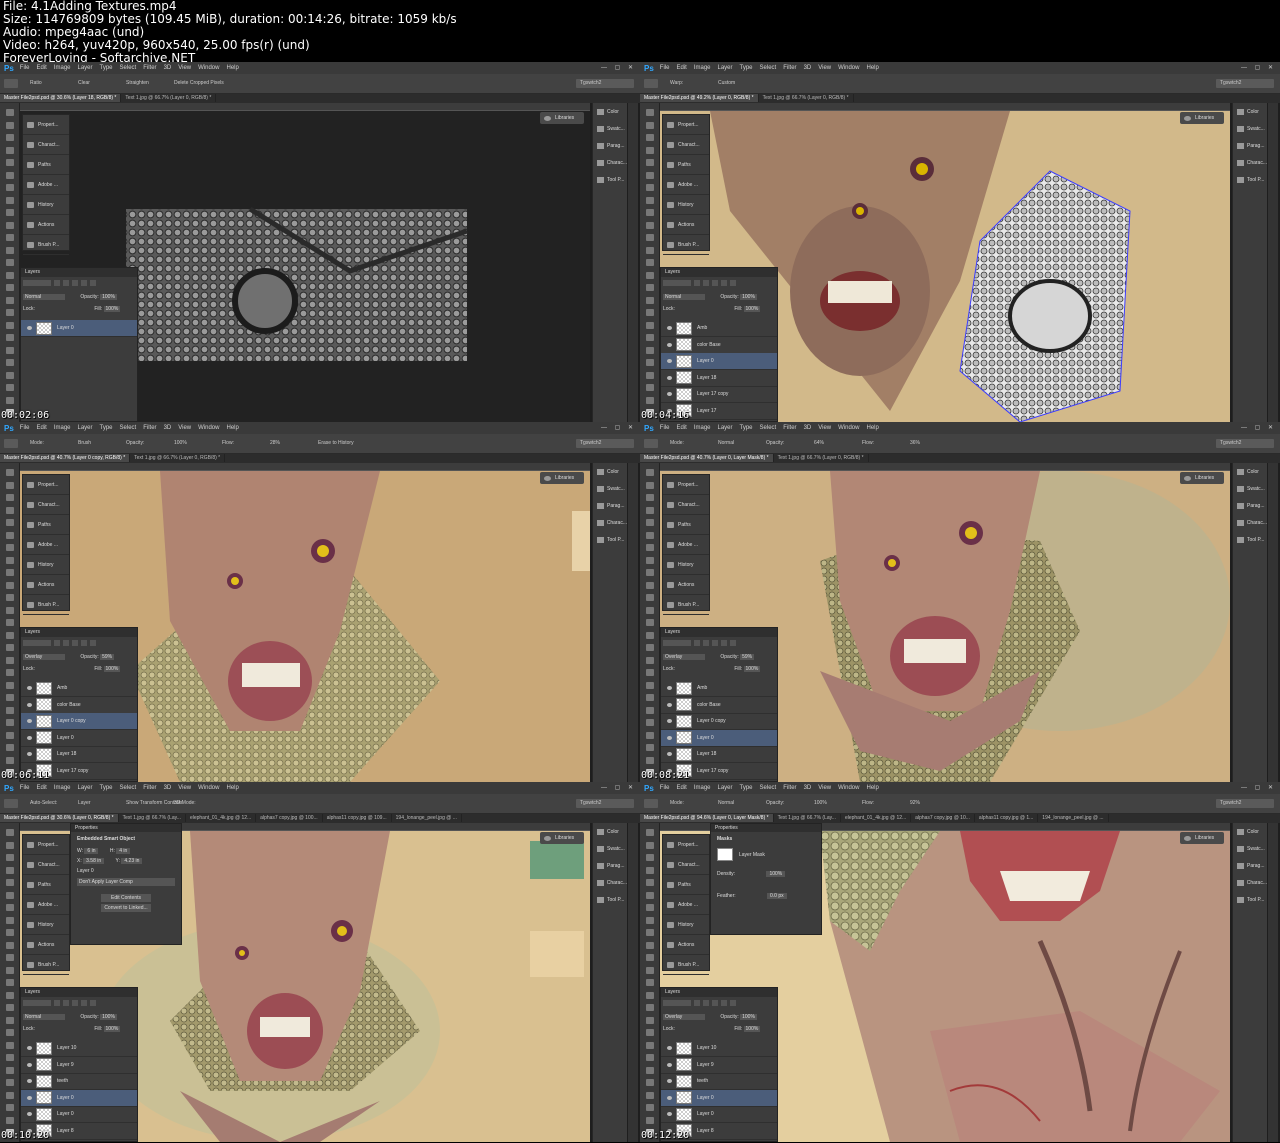 The height and width of the screenshot is (1143, 1280). Describe the element at coordinates (79, 688) in the screenshot. I see `layer-row: Amb` at that location.